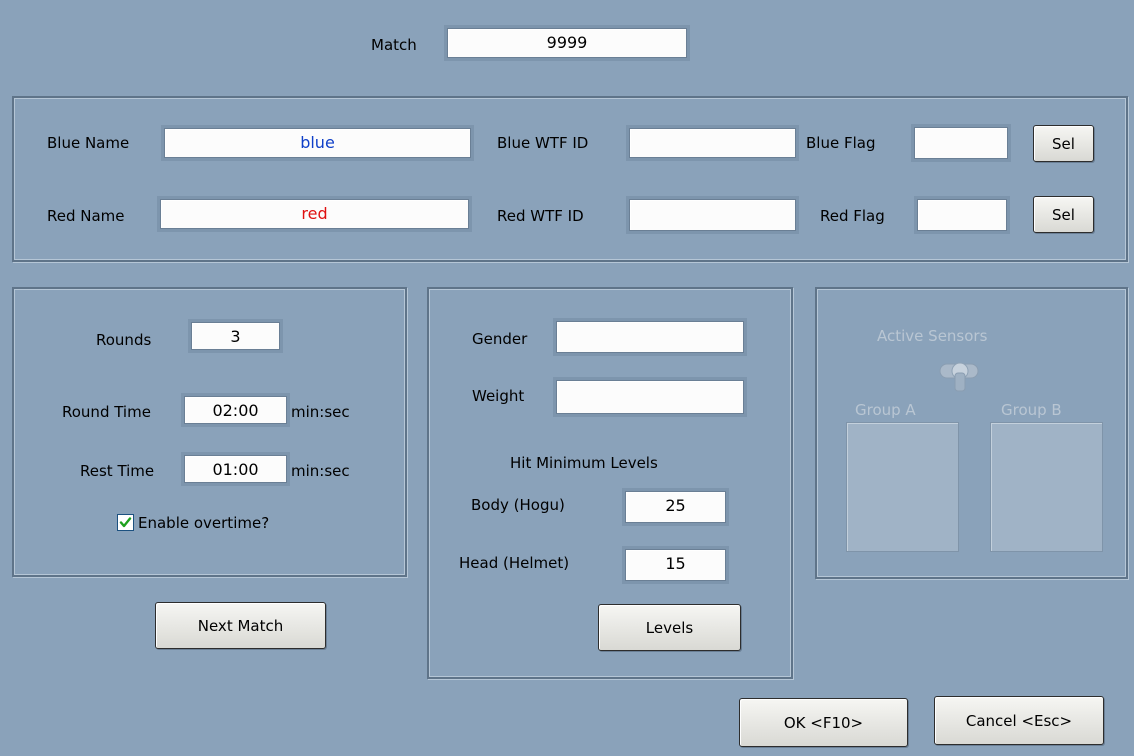 The height and width of the screenshot is (756, 1134). Describe the element at coordinates (852, 216) in the screenshot. I see `red-flag-label: Red Flag` at that location.